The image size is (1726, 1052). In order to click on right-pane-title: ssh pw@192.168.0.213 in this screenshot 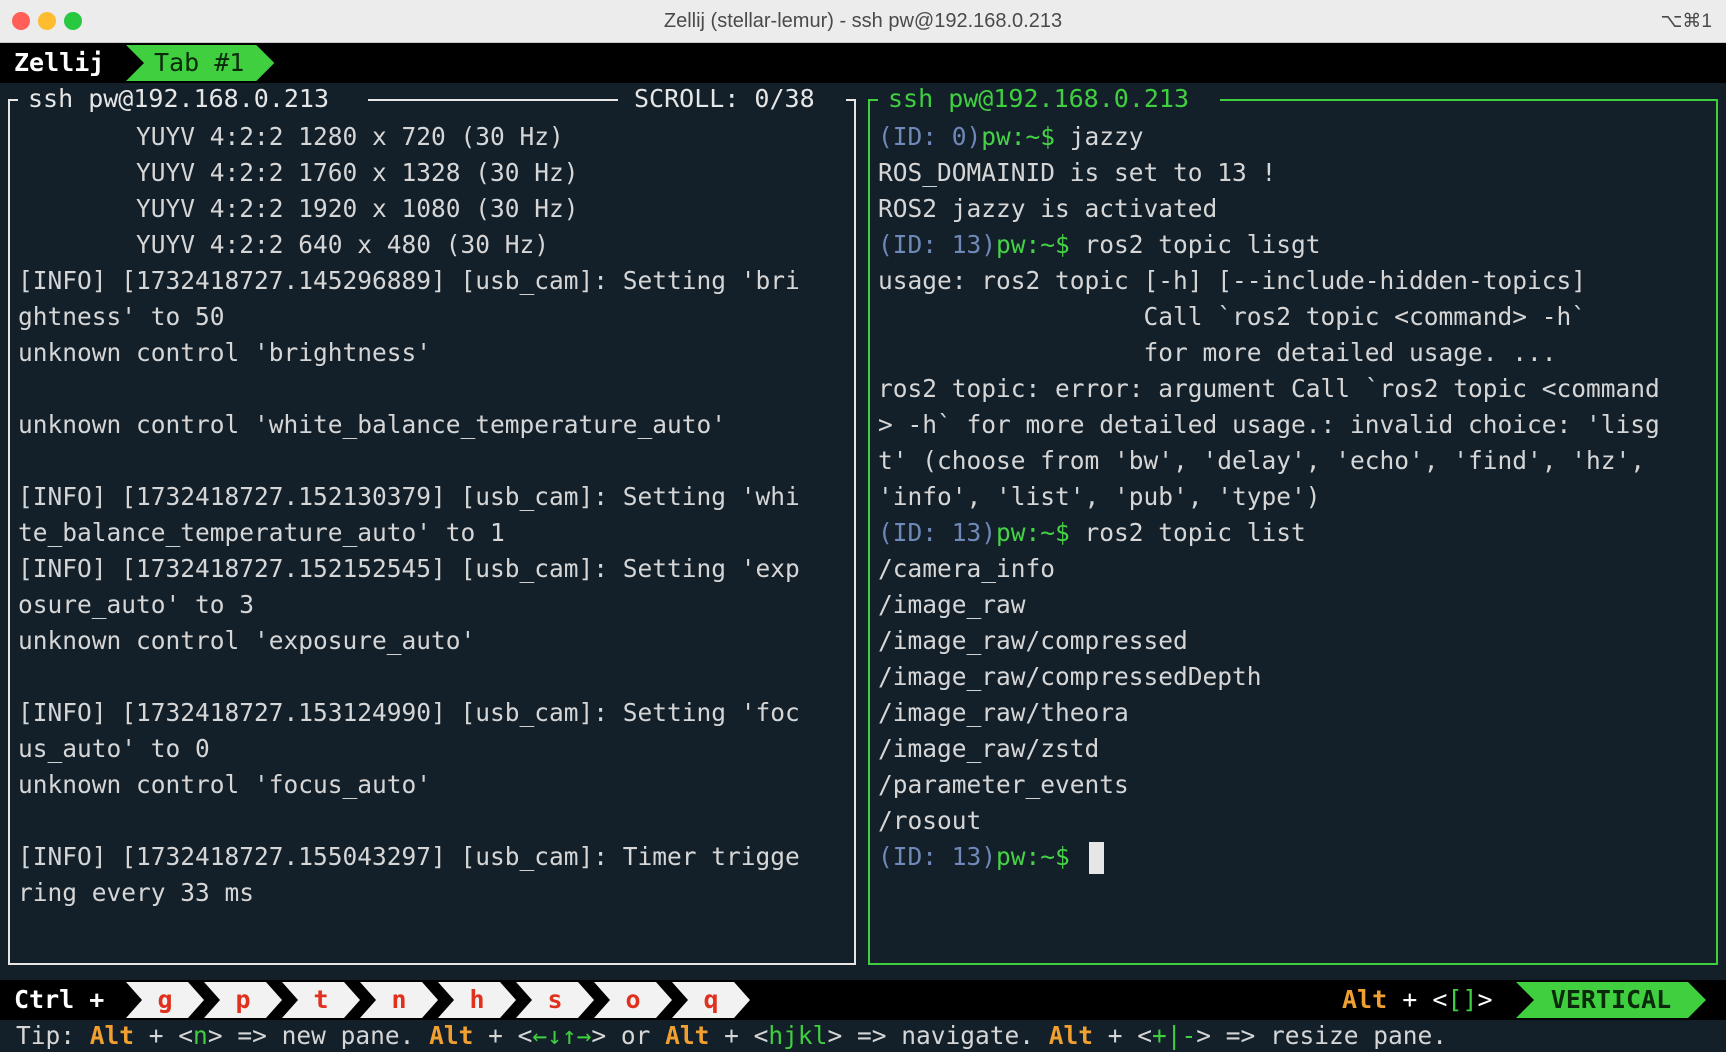, I will do `click(1039, 99)`.